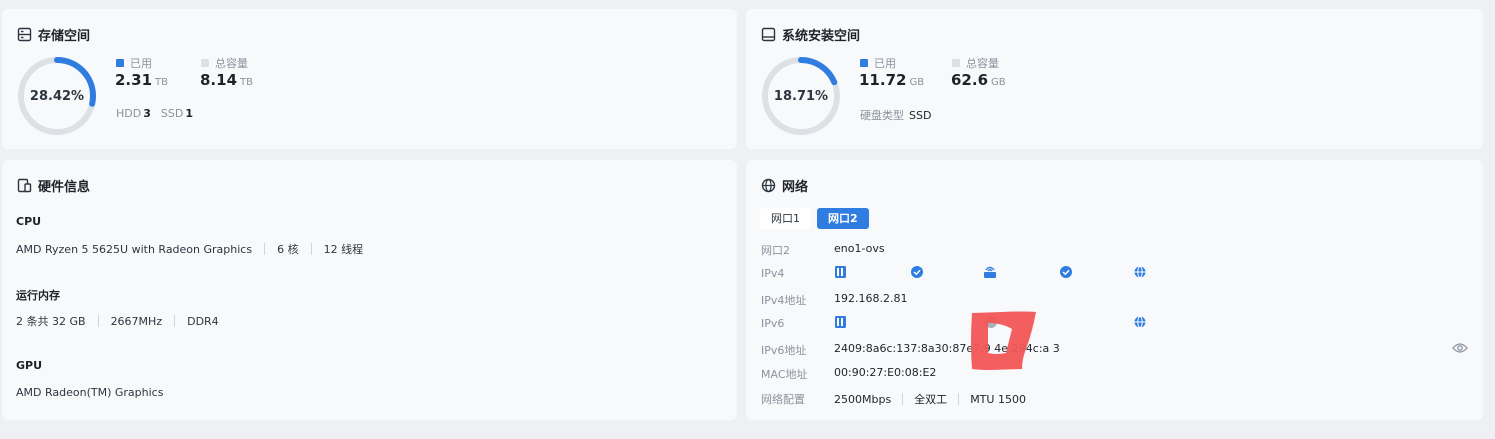  I want to click on system-legend-total: 总容量, so click(975, 63).